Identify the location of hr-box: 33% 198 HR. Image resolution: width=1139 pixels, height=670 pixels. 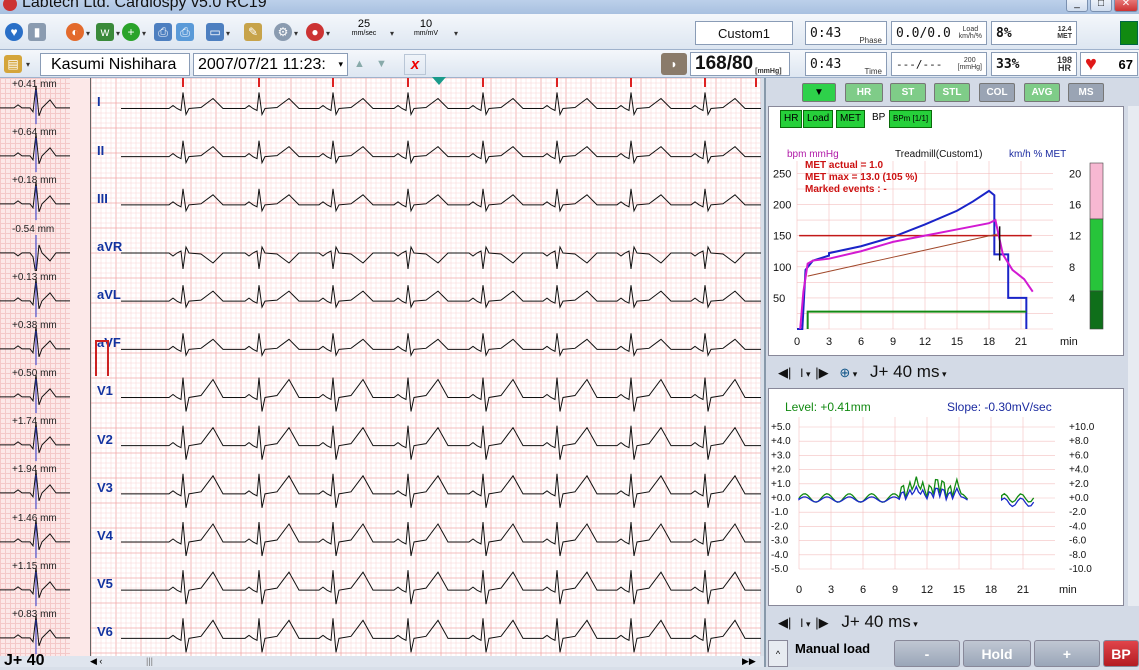
(1034, 64).